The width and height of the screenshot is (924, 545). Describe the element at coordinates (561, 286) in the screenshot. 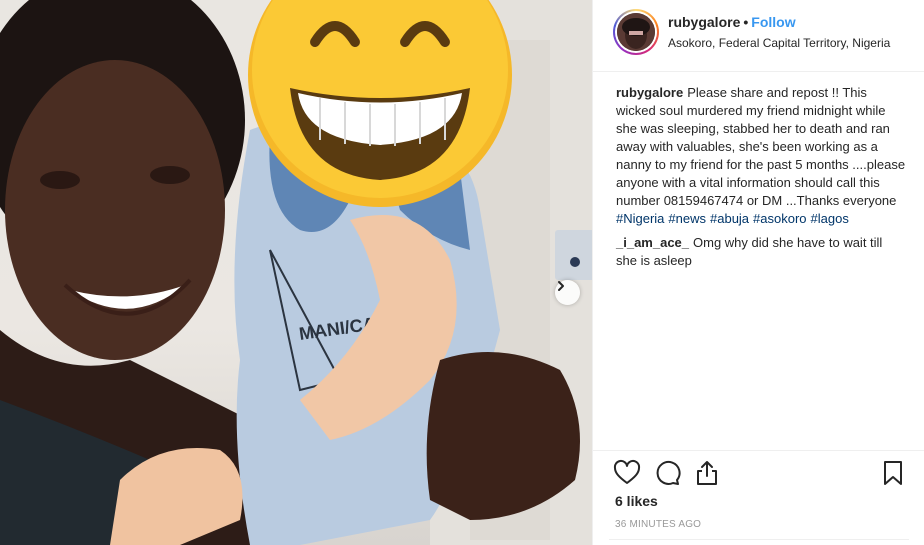

I see `chevron-right-icon` at that location.